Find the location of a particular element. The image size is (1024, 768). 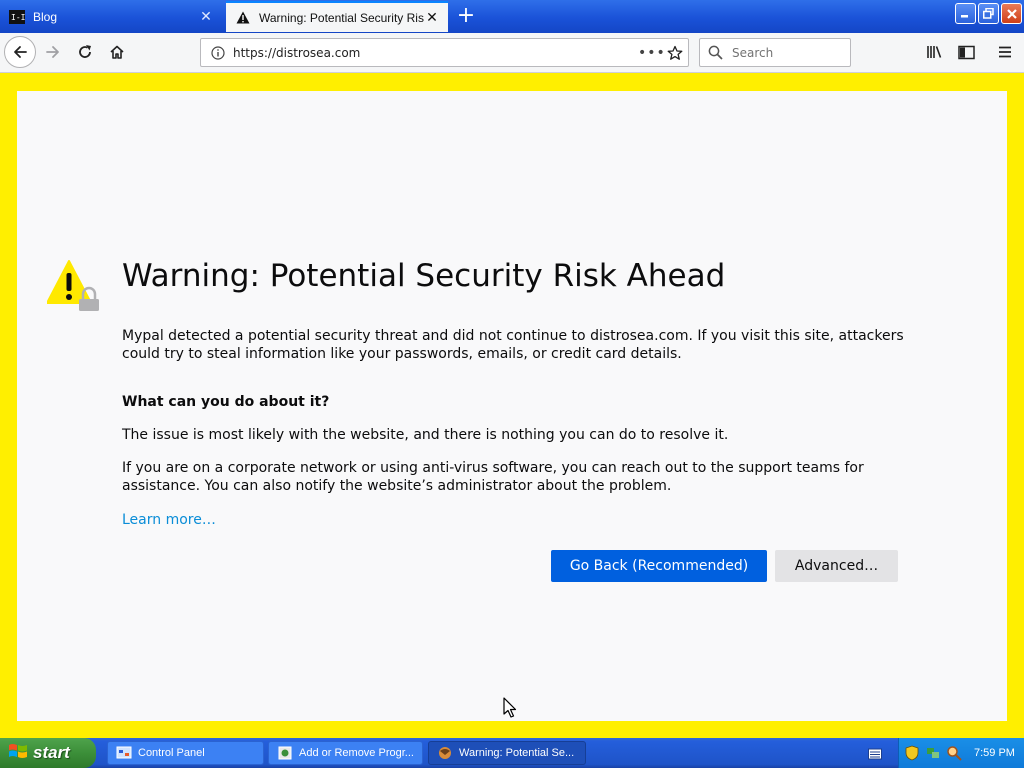

terminal-icon: I-I is located at coordinates (17, 17).